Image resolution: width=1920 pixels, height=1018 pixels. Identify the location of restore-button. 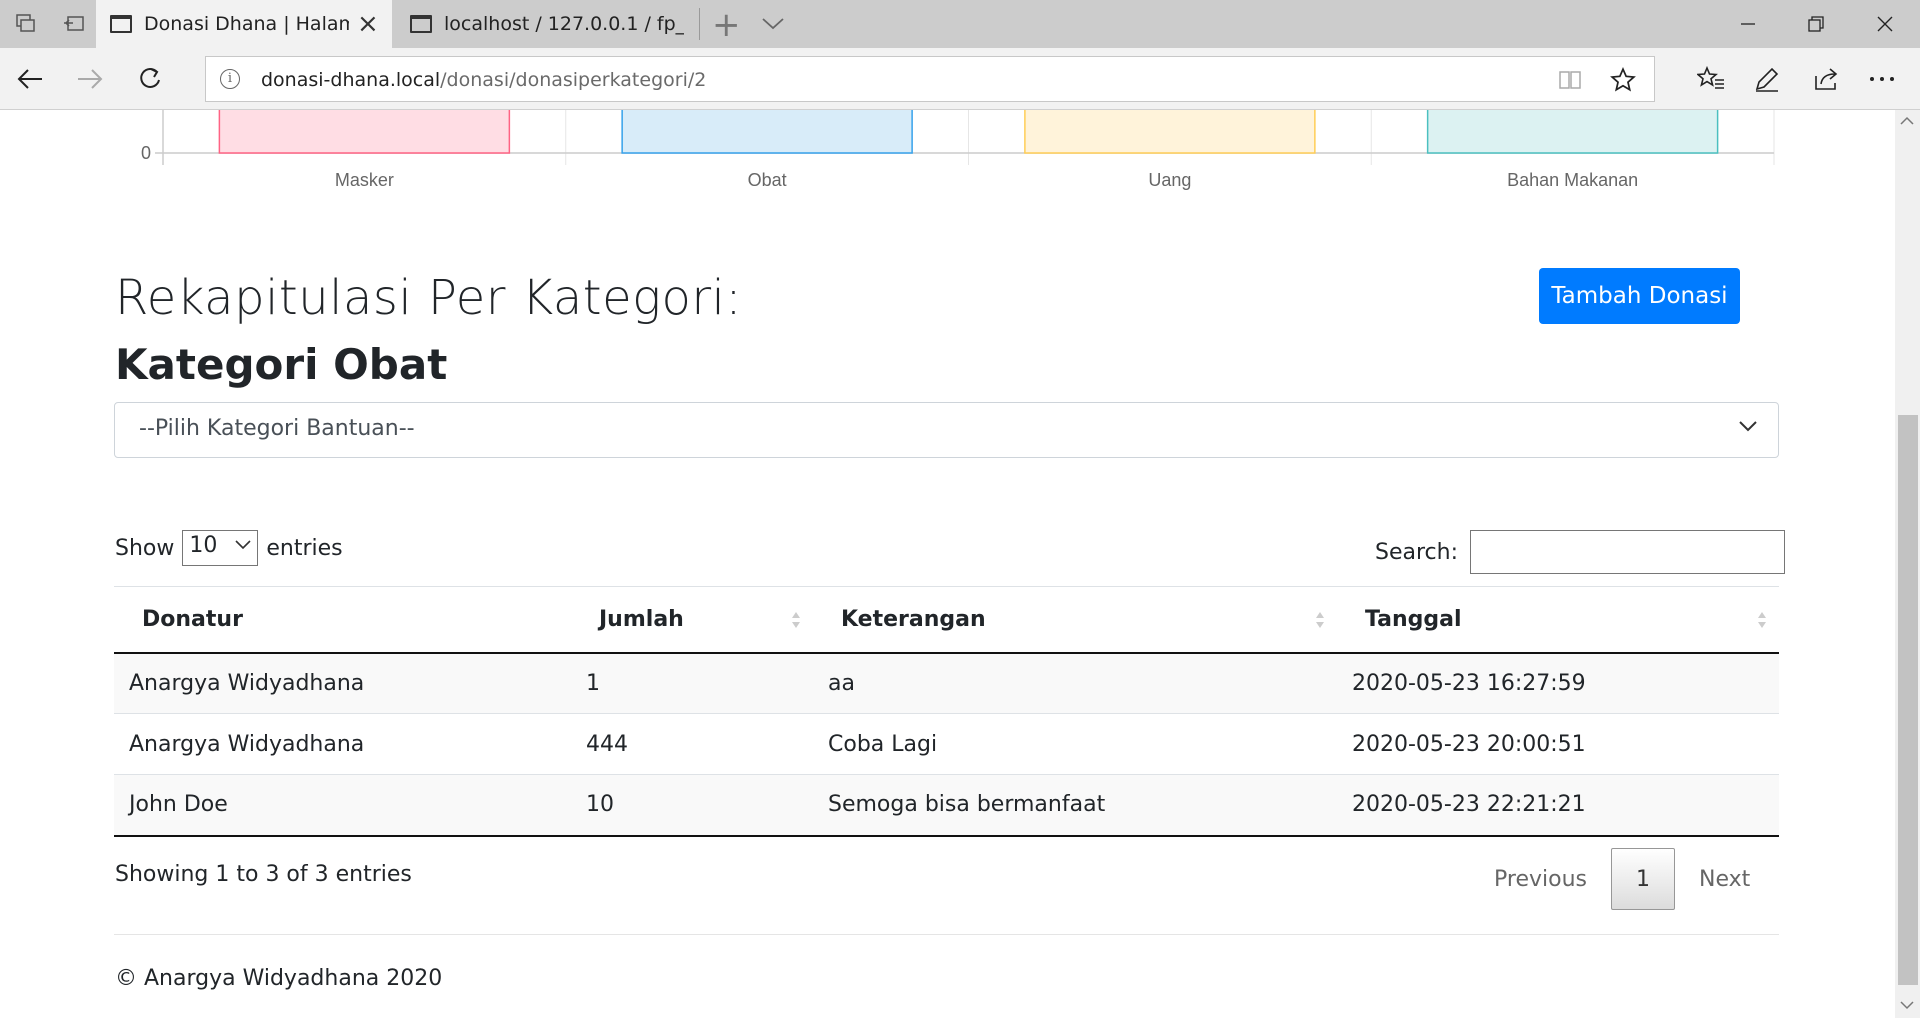
(1816, 24).